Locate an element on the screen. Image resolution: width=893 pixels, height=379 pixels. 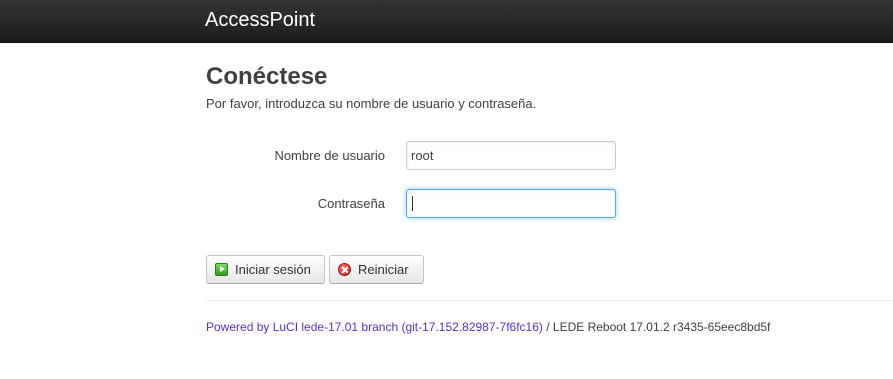
apply-icon is located at coordinates (221, 269).